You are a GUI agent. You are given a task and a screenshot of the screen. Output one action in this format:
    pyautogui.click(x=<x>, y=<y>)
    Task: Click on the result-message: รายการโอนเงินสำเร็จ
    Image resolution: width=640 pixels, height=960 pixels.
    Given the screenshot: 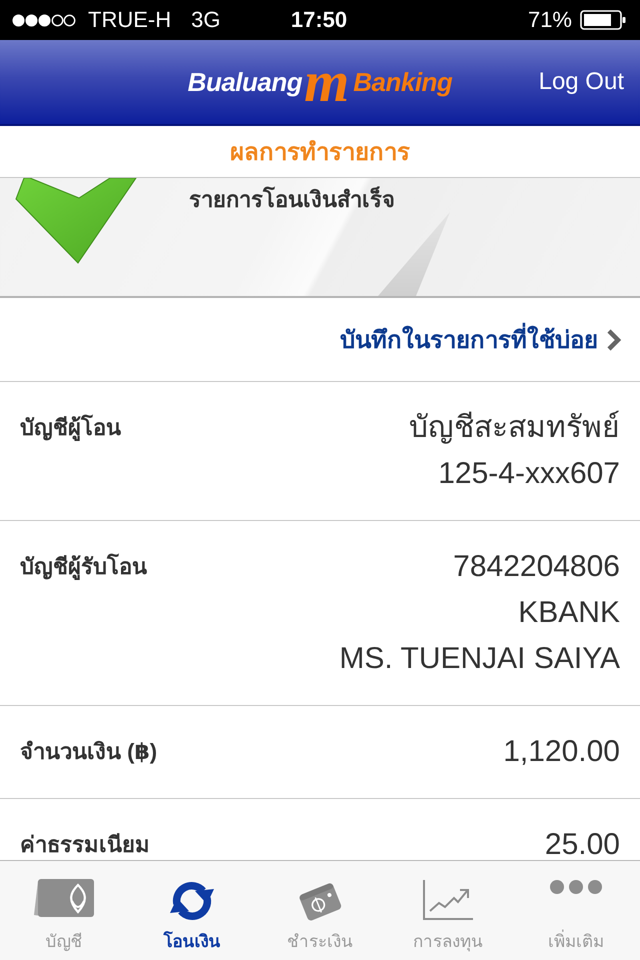 What is the action you would take?
    pyautogui.click(x=292, y=199)
    